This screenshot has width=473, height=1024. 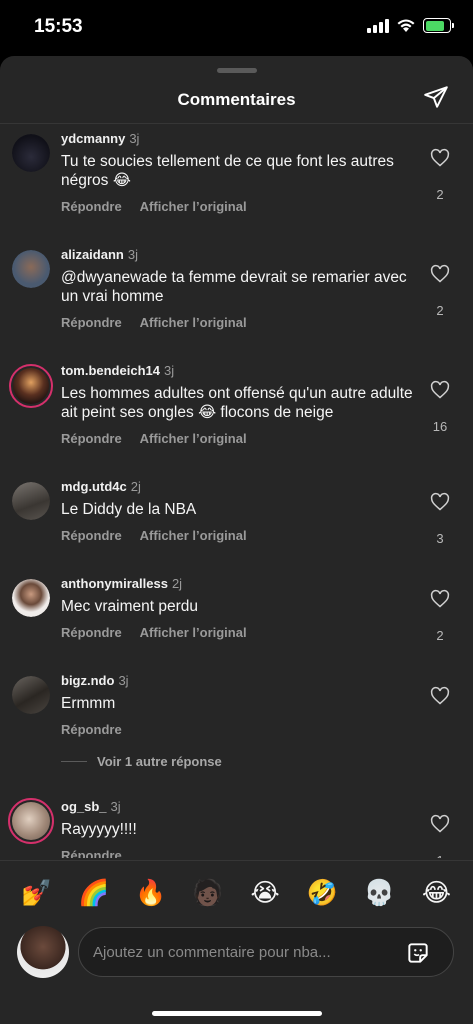 What do you see at coordinates (440, 426) in the screenshot?
I see `like-count: 16` at bounding box center [440, 426].